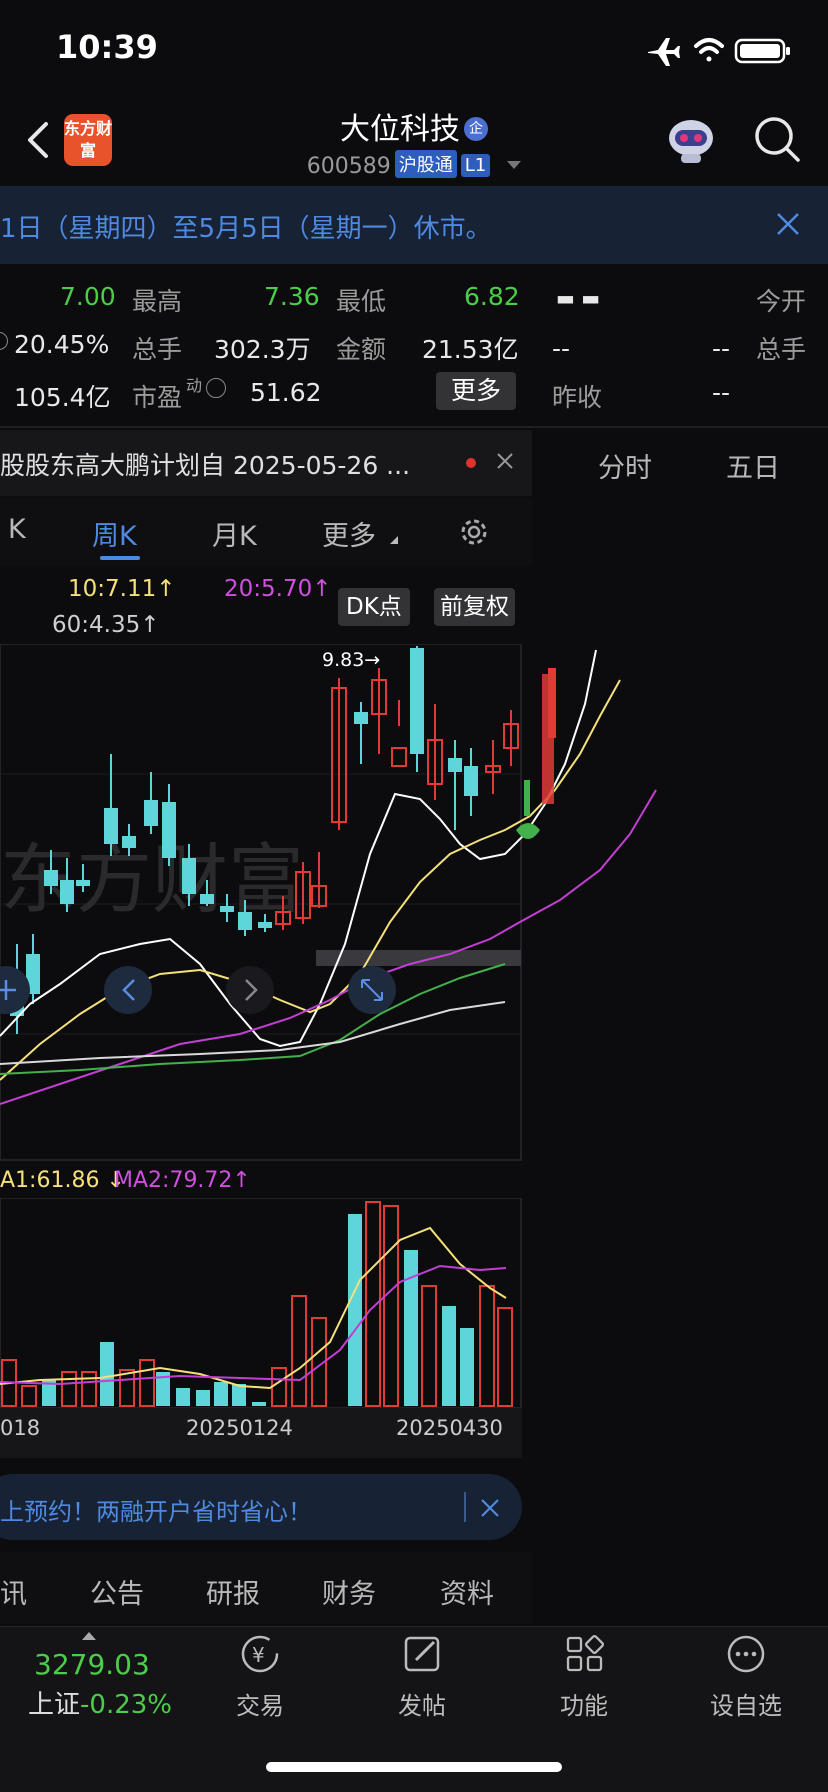 This screenshot has height=1792, width=828. I want to click on index-change: -0.23%, so click(126, 1705).